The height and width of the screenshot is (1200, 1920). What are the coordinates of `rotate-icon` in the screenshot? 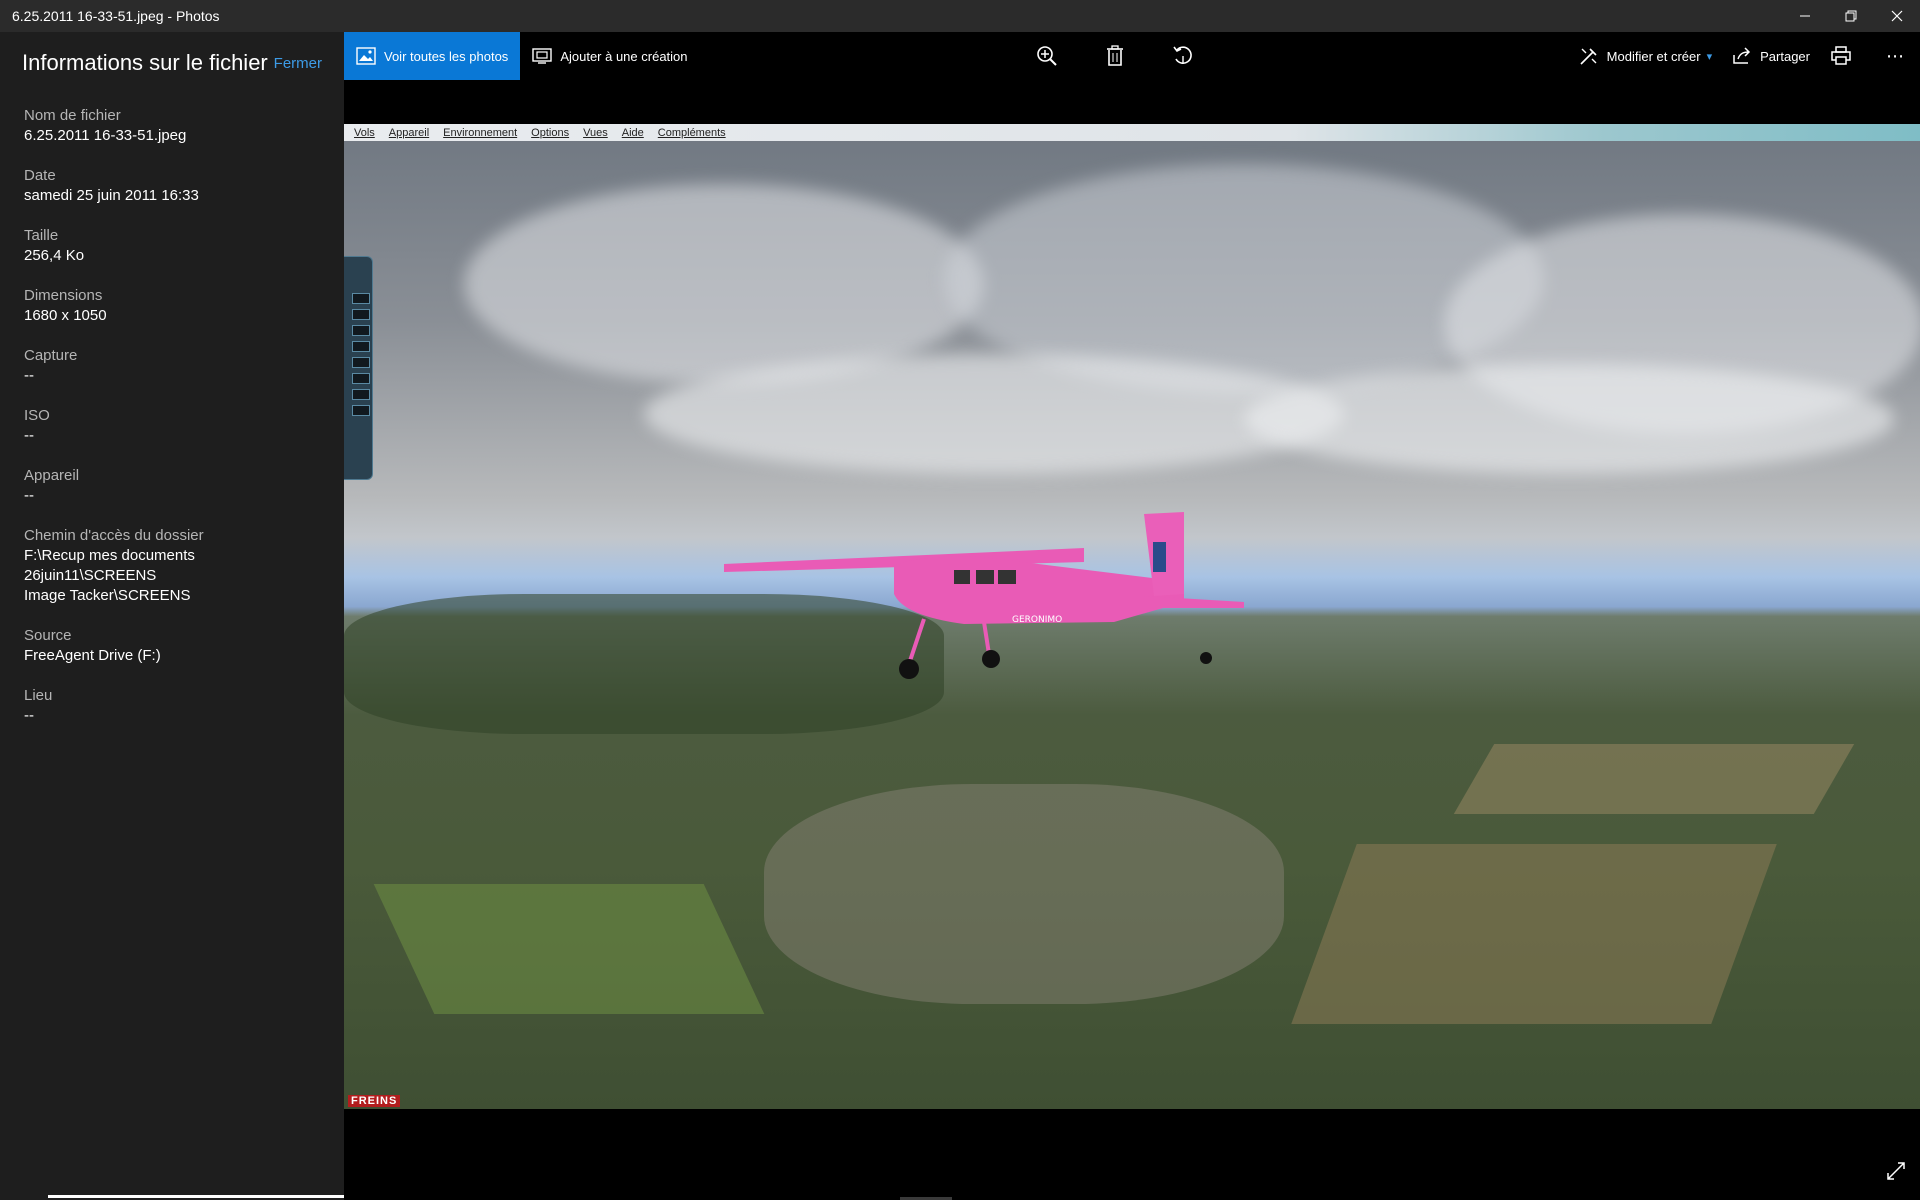 It's located at (1183, 56).